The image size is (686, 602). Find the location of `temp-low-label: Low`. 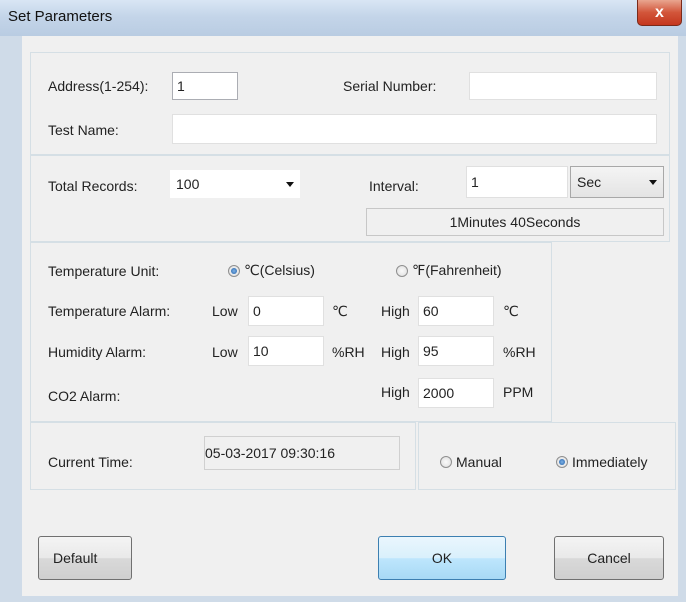

temp-low-label: Low is located at coordinates (225, 311).